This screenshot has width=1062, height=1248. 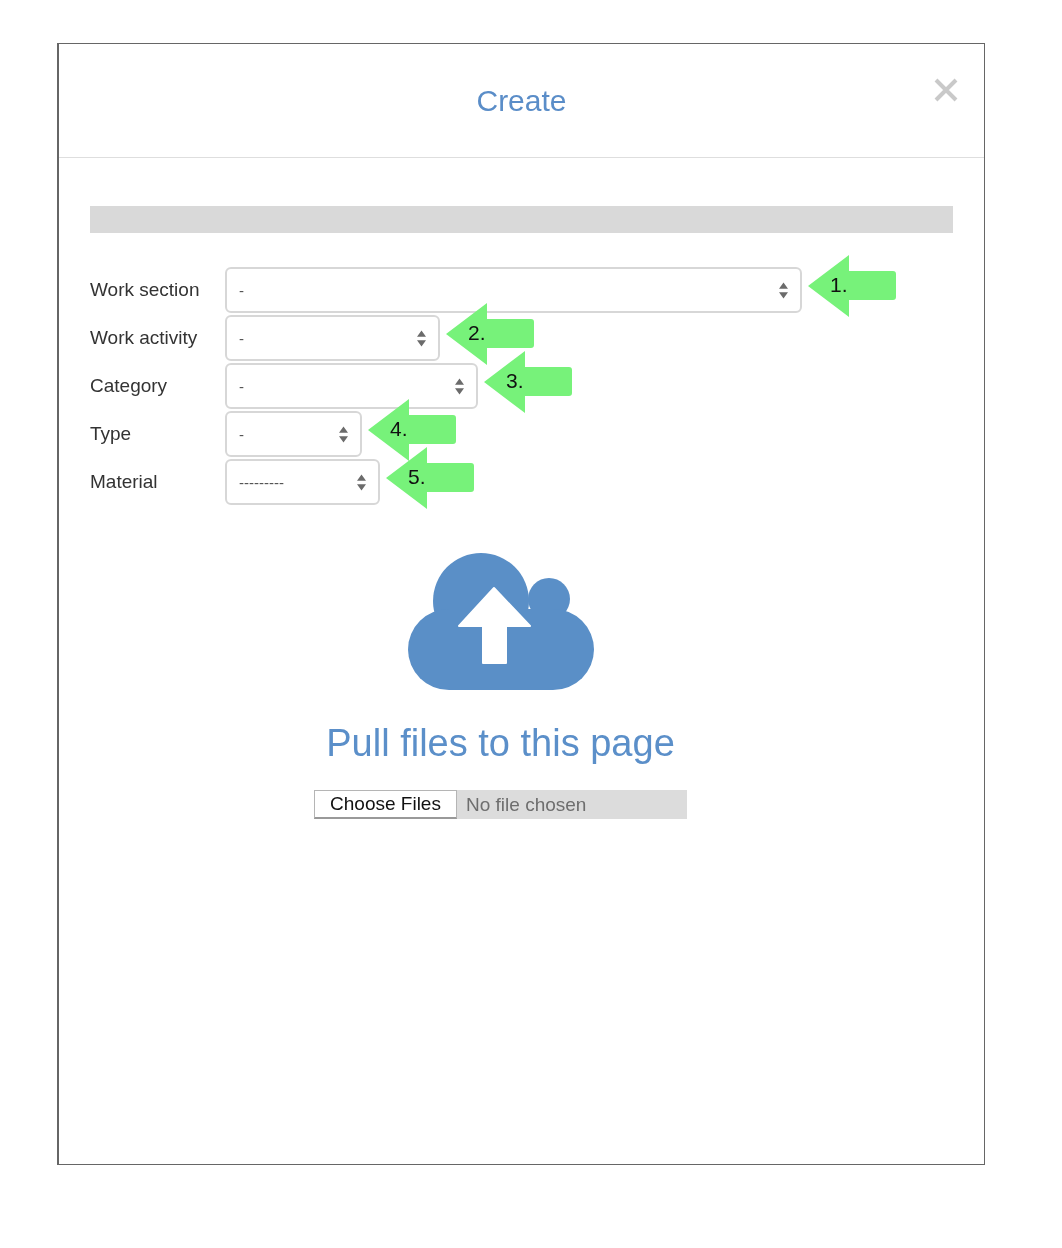 What do you see at coordinates (515, 381) in the screenshot?
I see `callout-number: 3.` at bounding box center [515, 381].